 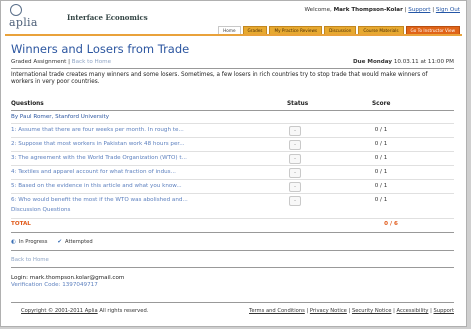 I want to click on legend-attempted: ✔ Attempted, so click(x=74, y=242).